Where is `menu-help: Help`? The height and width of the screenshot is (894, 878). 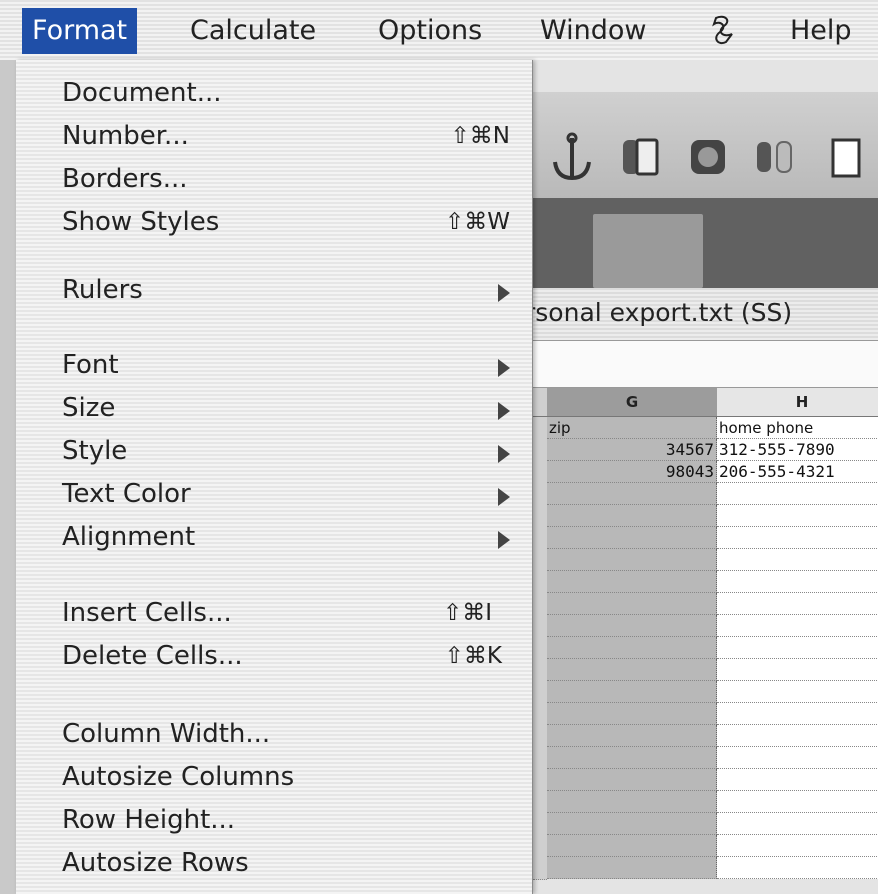 menu-help: Help is located at coordinates (821, 31).